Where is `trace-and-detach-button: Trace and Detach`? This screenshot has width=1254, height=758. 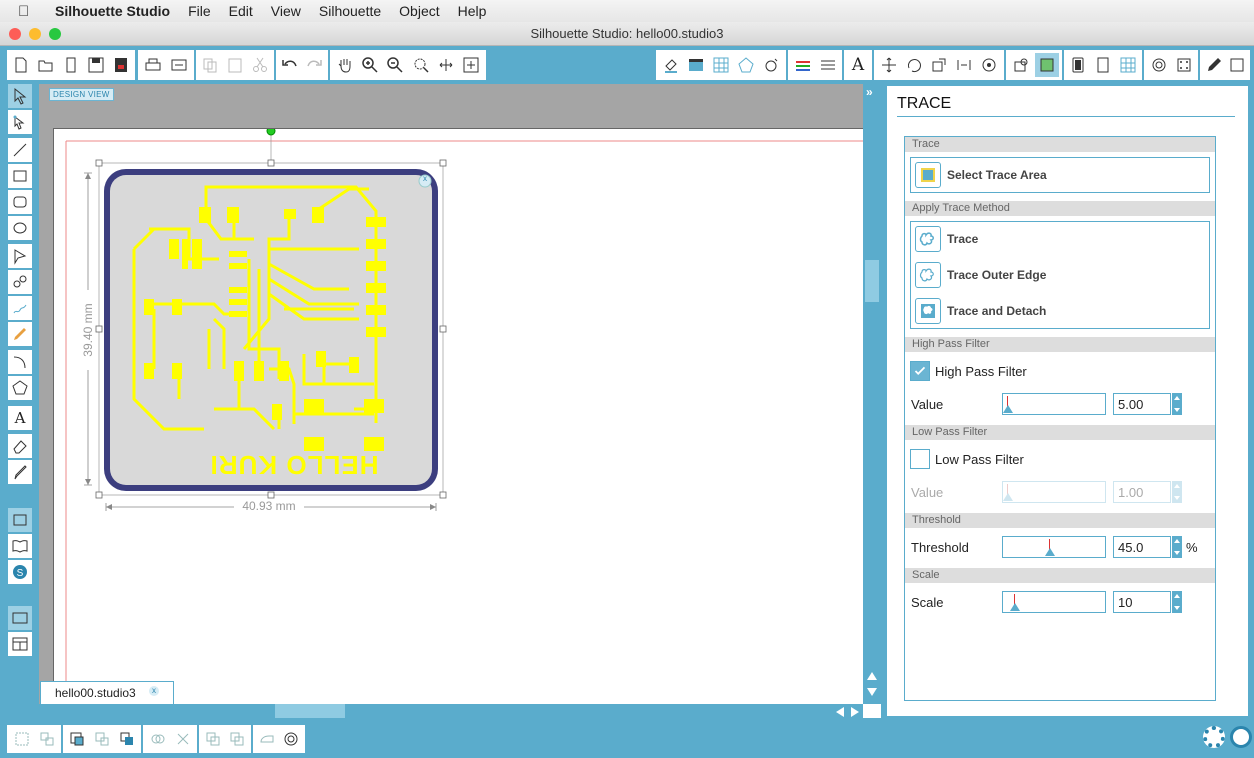
trace-and-detach-button: Trace and Detach is located at coordinates (980, 311).